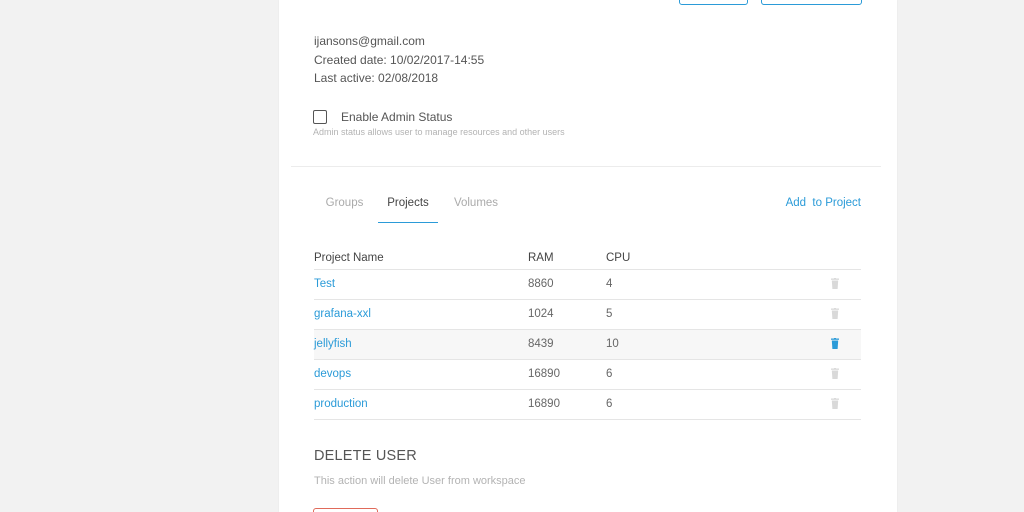  Describe the element at coordinates (587, 315) in the screenshot. I see `table-row: grafana-xxl 1024 5` at that location.